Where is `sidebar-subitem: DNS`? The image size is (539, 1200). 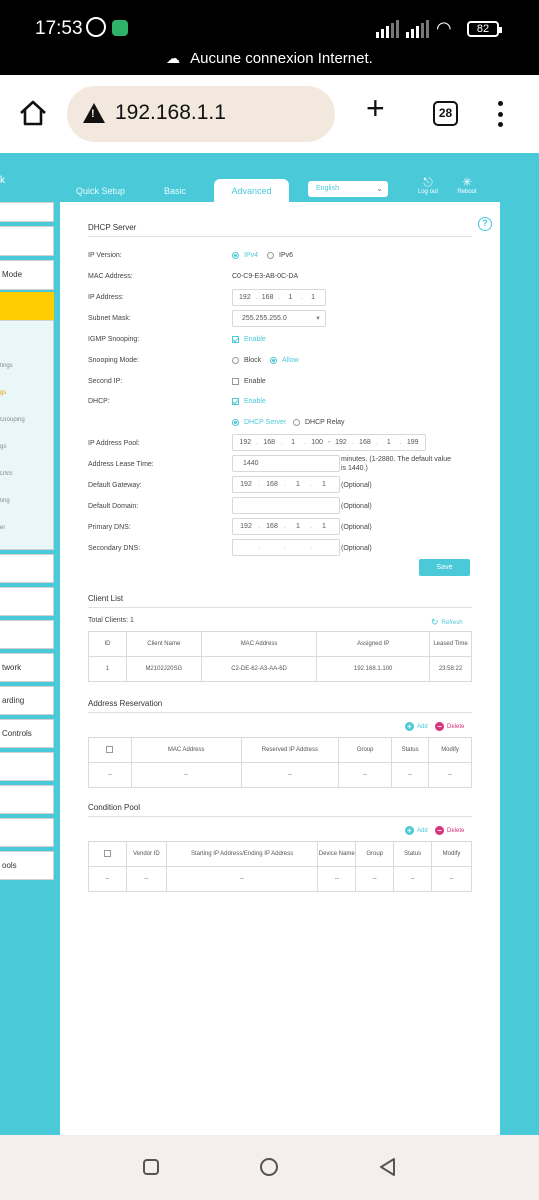
sidebar-subitem: DNS is located at coordinates (27, 474).